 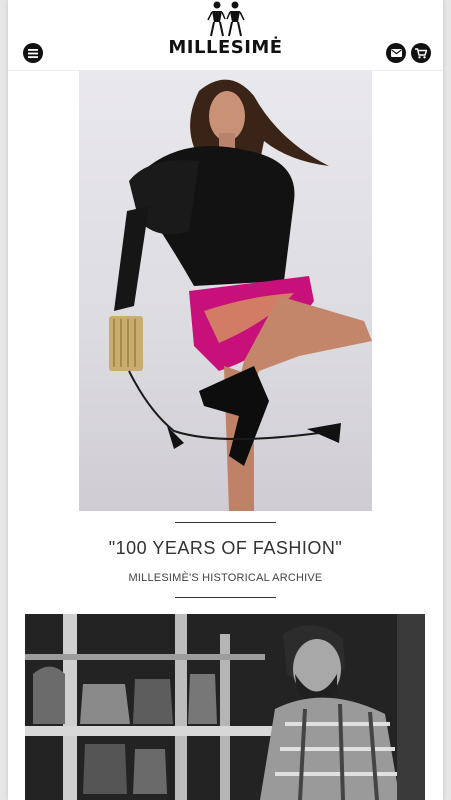 What do you see at coordinates (225, 548) in the screenshot?
I see `section-title: "100 YEARS OF FASHION"` at bounding box center [225, 548].